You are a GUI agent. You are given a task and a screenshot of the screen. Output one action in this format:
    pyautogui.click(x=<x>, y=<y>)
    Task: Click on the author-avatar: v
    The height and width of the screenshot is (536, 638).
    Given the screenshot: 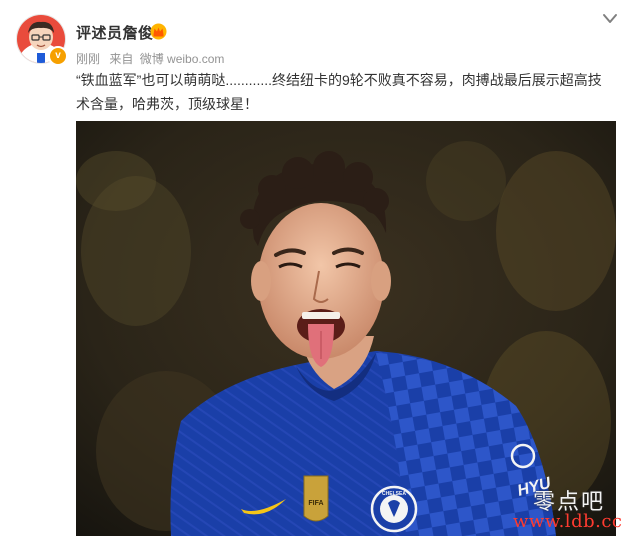 What is the action you would take?
    pyautogui.click(x=42, y=40)
    